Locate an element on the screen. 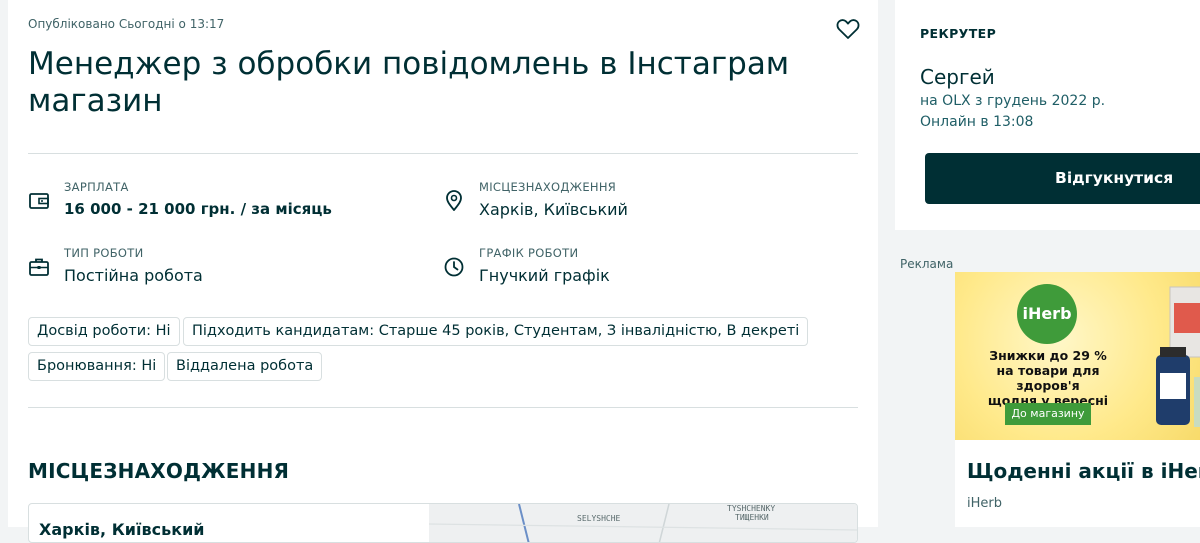 The image size is (1200, 543). wallet-icon is located at coordinates (39, 201).